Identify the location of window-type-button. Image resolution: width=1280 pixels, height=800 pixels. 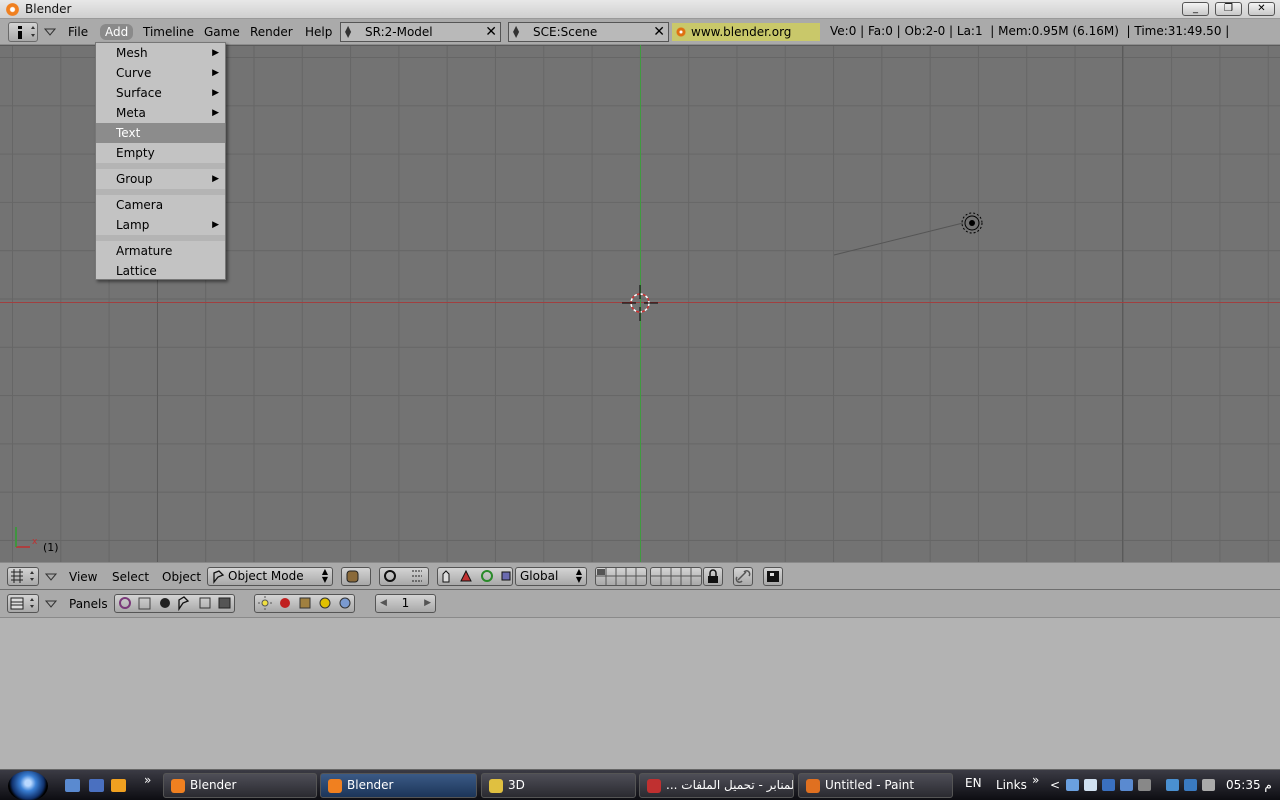
(23, 32).